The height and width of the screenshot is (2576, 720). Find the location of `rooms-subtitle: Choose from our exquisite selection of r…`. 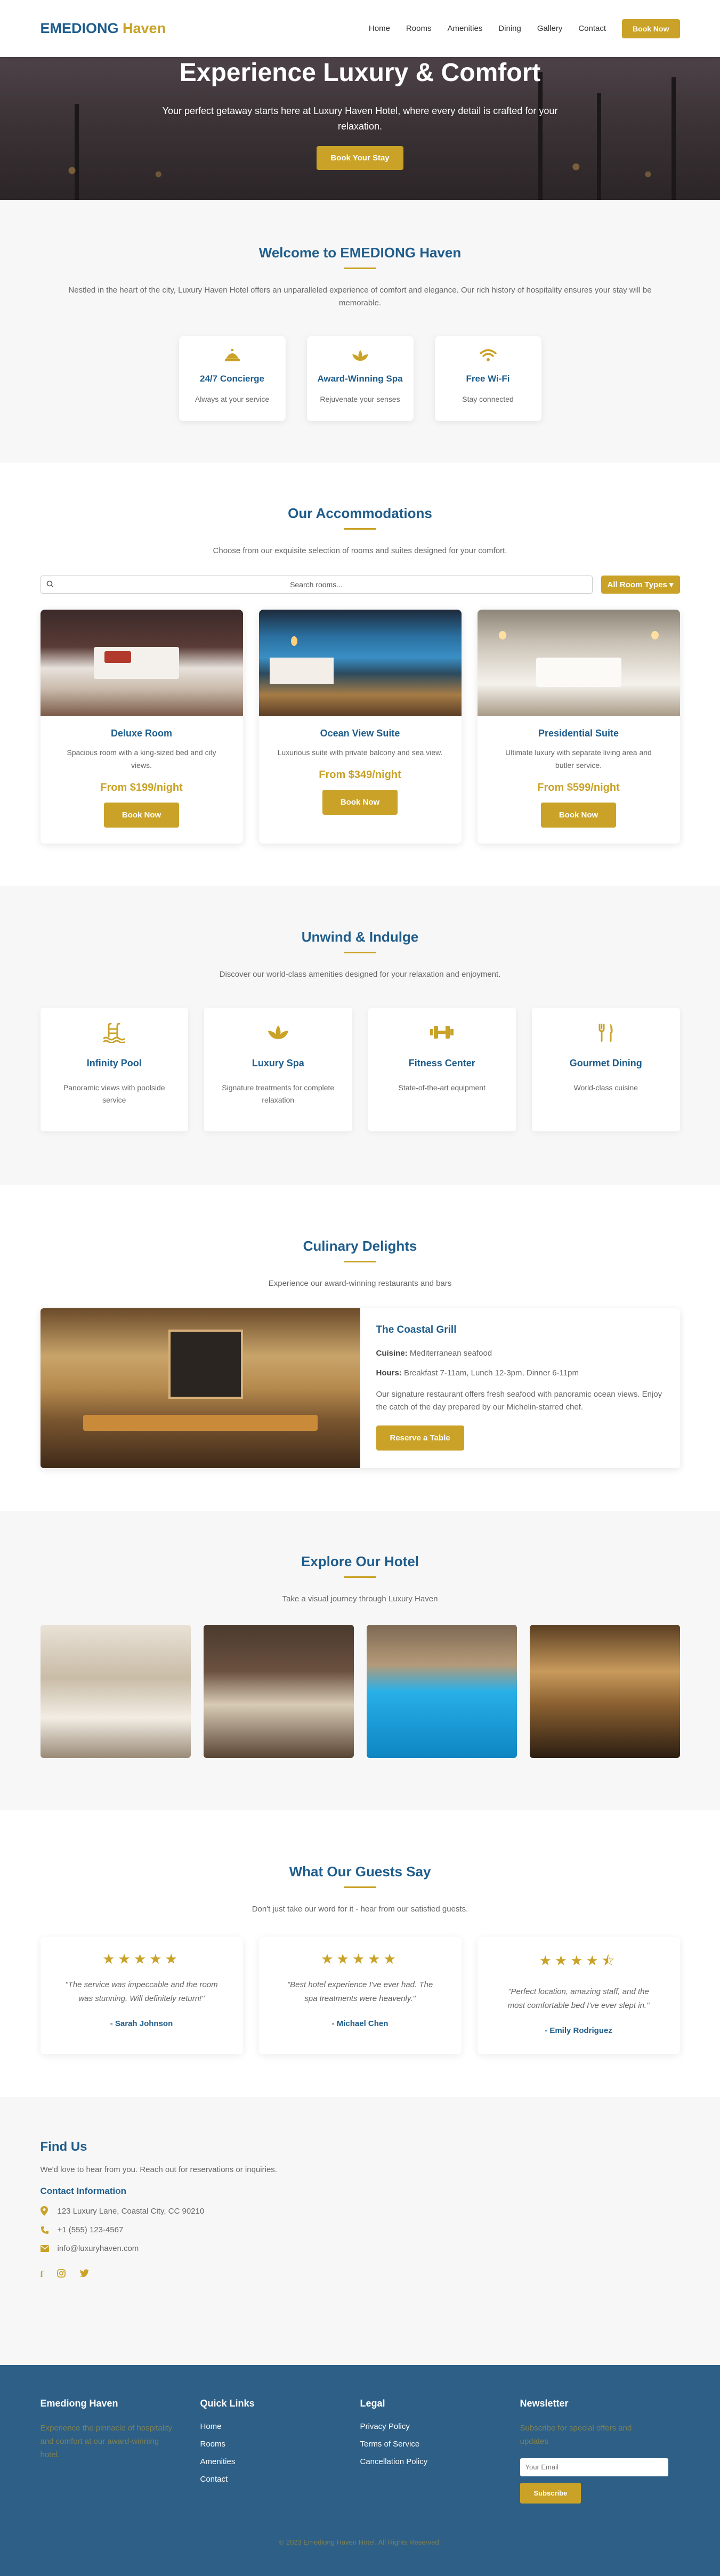

rooms-subtitle: Choose from our exquisite selection of r… is located at coordinates (360, 551).